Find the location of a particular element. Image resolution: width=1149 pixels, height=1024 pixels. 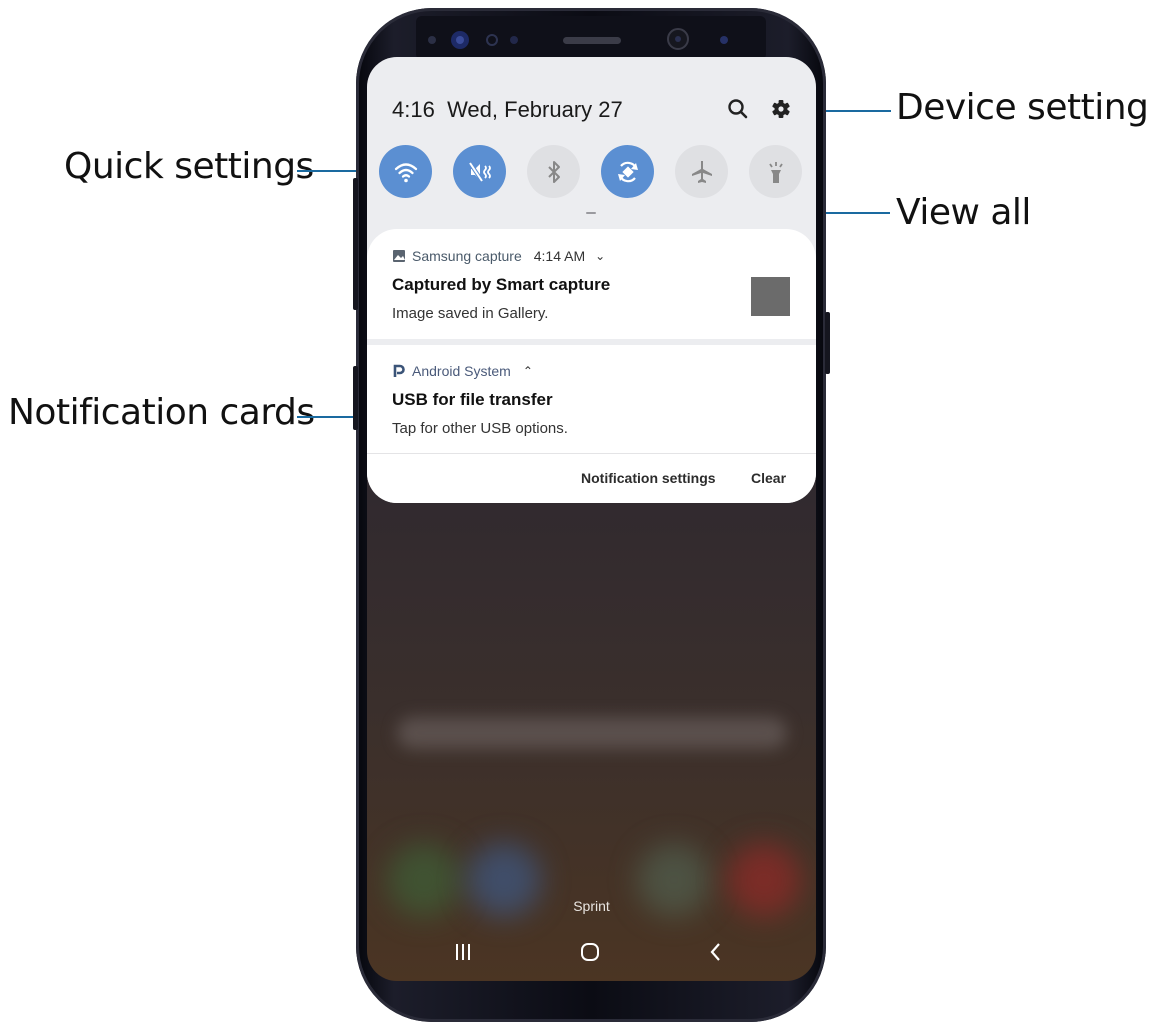

bixby-button is located at coordinates (355, 244).